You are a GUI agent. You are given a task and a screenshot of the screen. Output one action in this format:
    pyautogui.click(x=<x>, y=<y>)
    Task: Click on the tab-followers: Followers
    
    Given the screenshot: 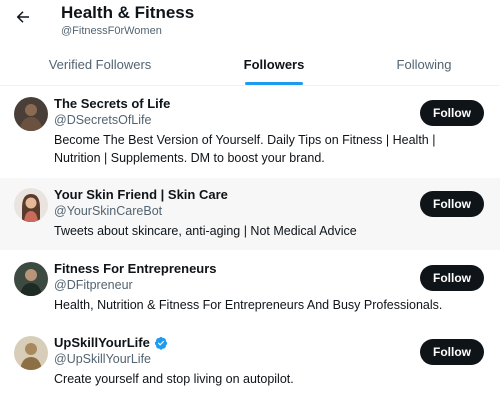 What is the action you would take?
    pyautogui.click(x=274, y=64)
    